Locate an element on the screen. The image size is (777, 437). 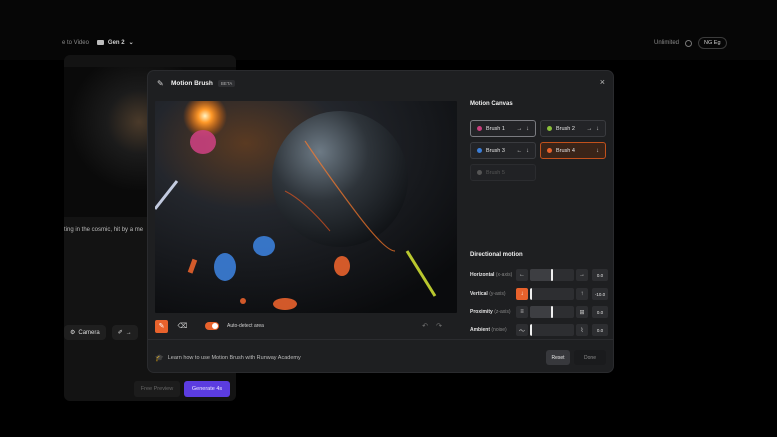
brush-icon: ✐ is located at coordinates (120, 333).